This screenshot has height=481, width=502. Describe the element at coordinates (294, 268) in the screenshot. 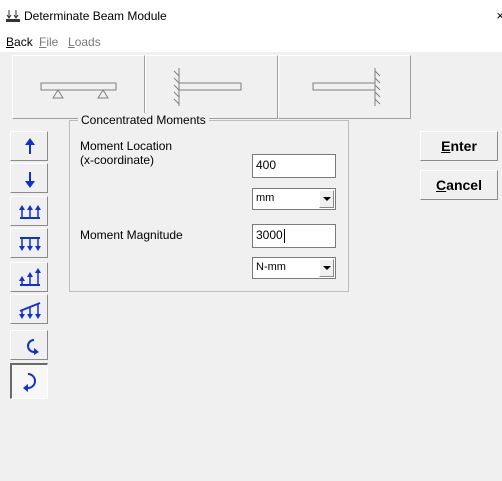

I see `moment-magnitude-unit-select: N-mm` at that location.